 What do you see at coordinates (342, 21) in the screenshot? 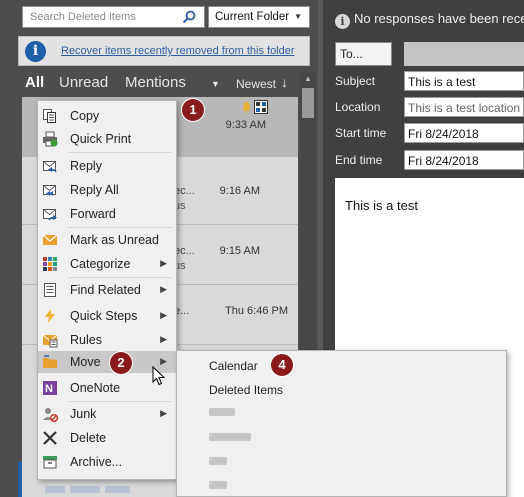
I see `info-icon: i` at bounding box center [342, 21].